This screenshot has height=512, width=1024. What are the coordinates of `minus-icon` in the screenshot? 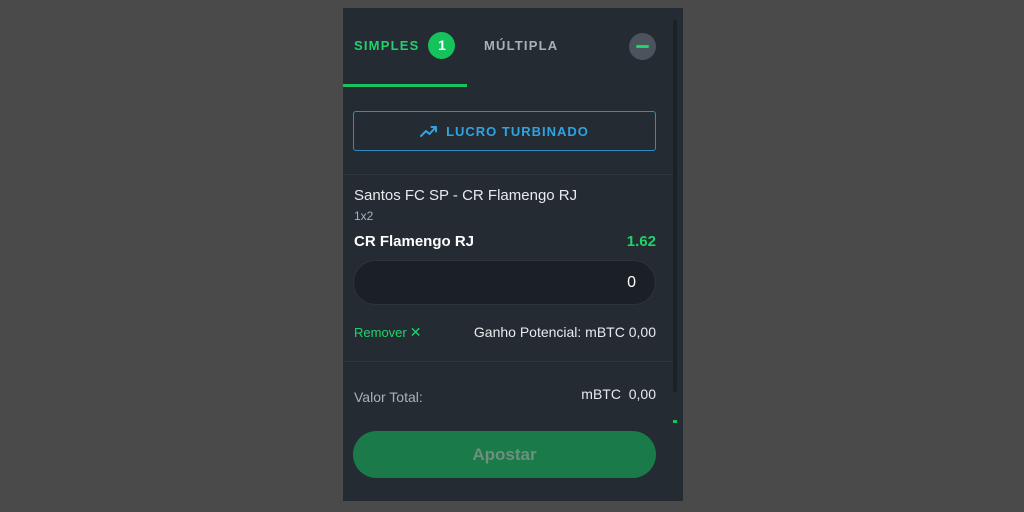 It's located at (642, 46).